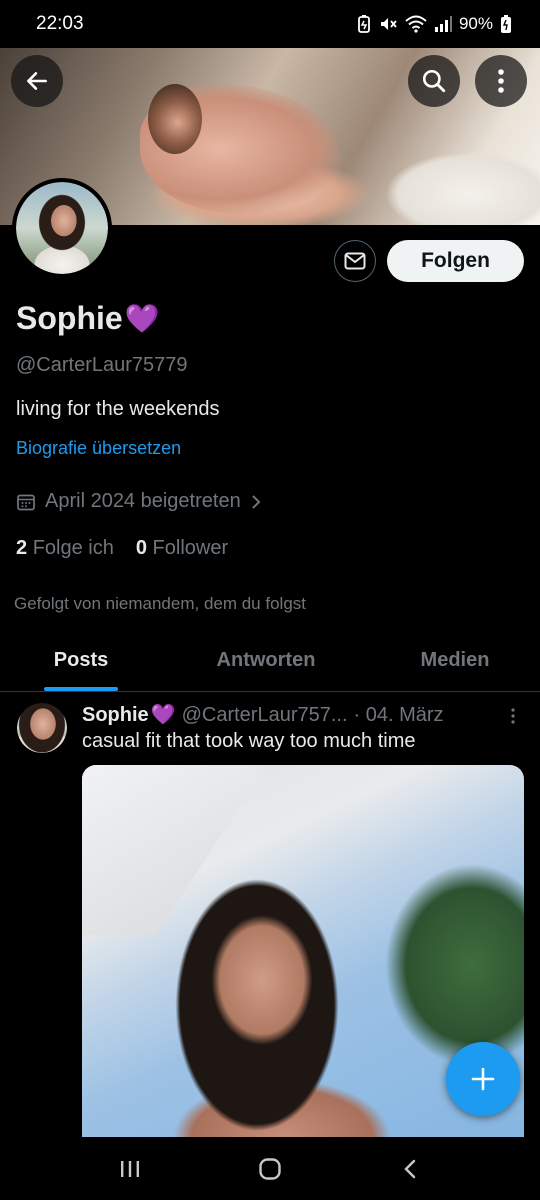 Image resolution: width=540 pixels, height=1200 pixels. Describe the element at coordinates (388, 24) in the screenshot. I see `mute-icon` at that location.